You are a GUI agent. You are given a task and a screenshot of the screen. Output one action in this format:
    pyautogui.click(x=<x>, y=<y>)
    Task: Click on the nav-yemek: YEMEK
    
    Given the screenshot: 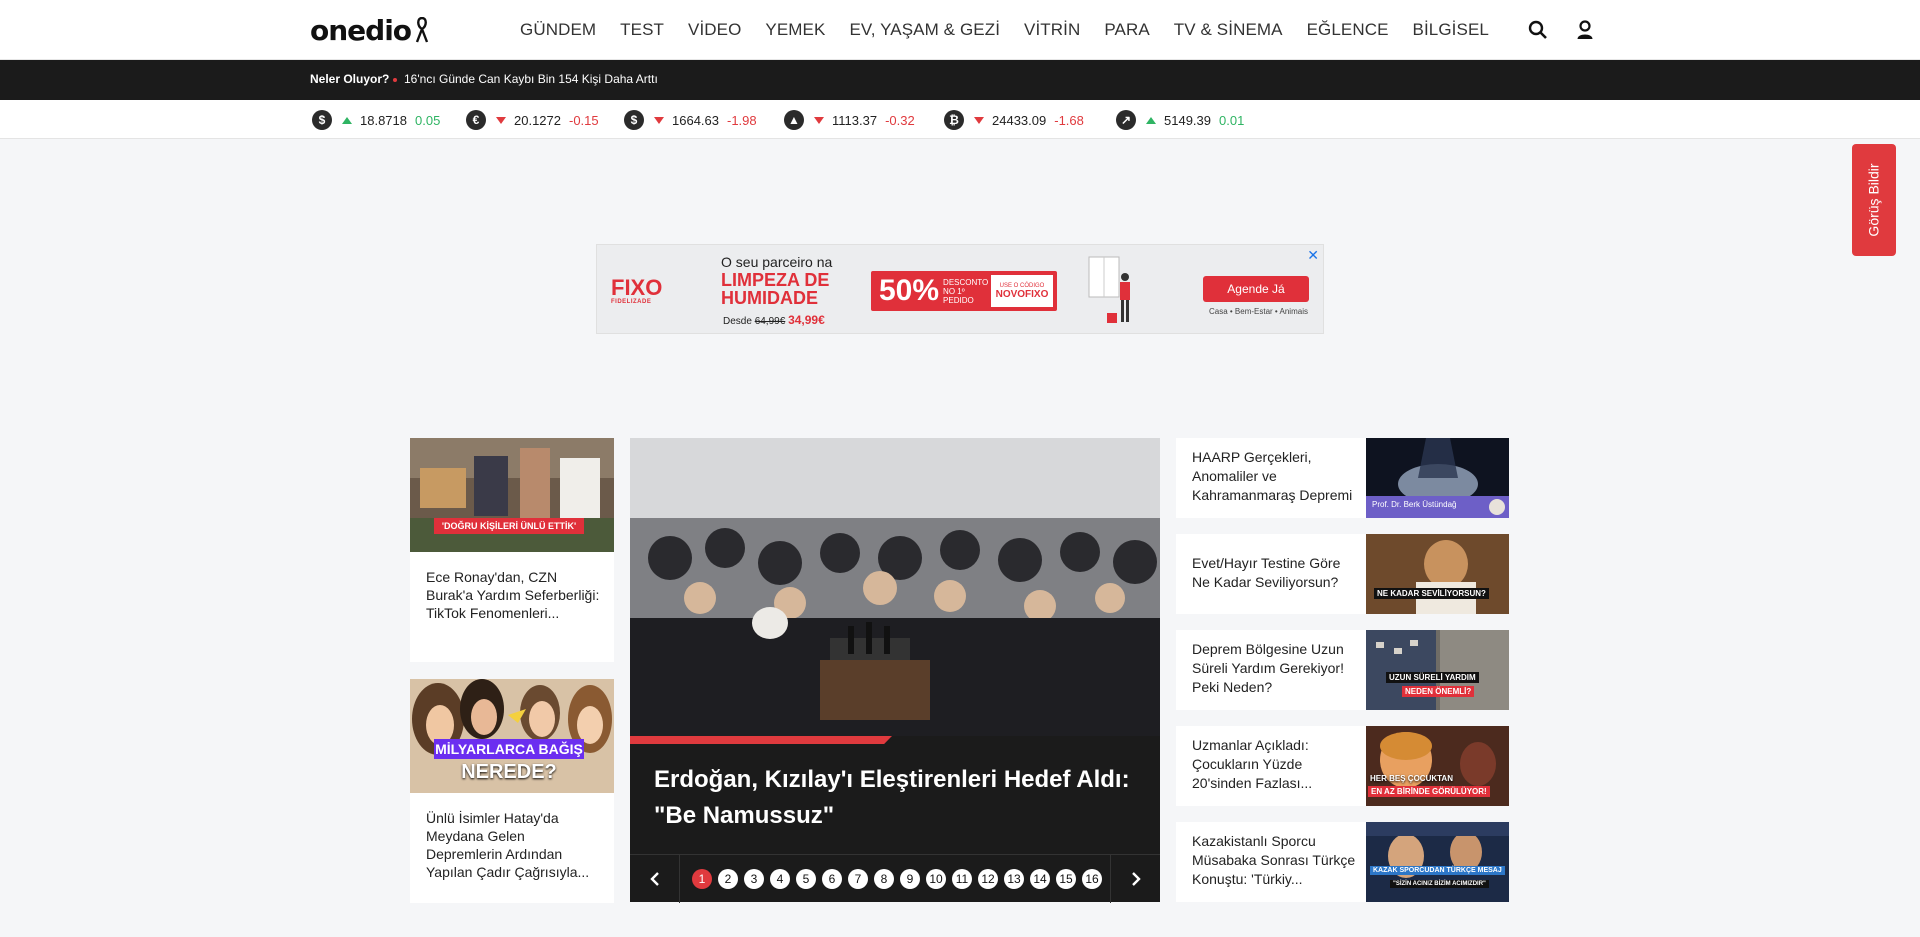 What is the action you would take?
    pyautogui.click(x=795, y=30)
    